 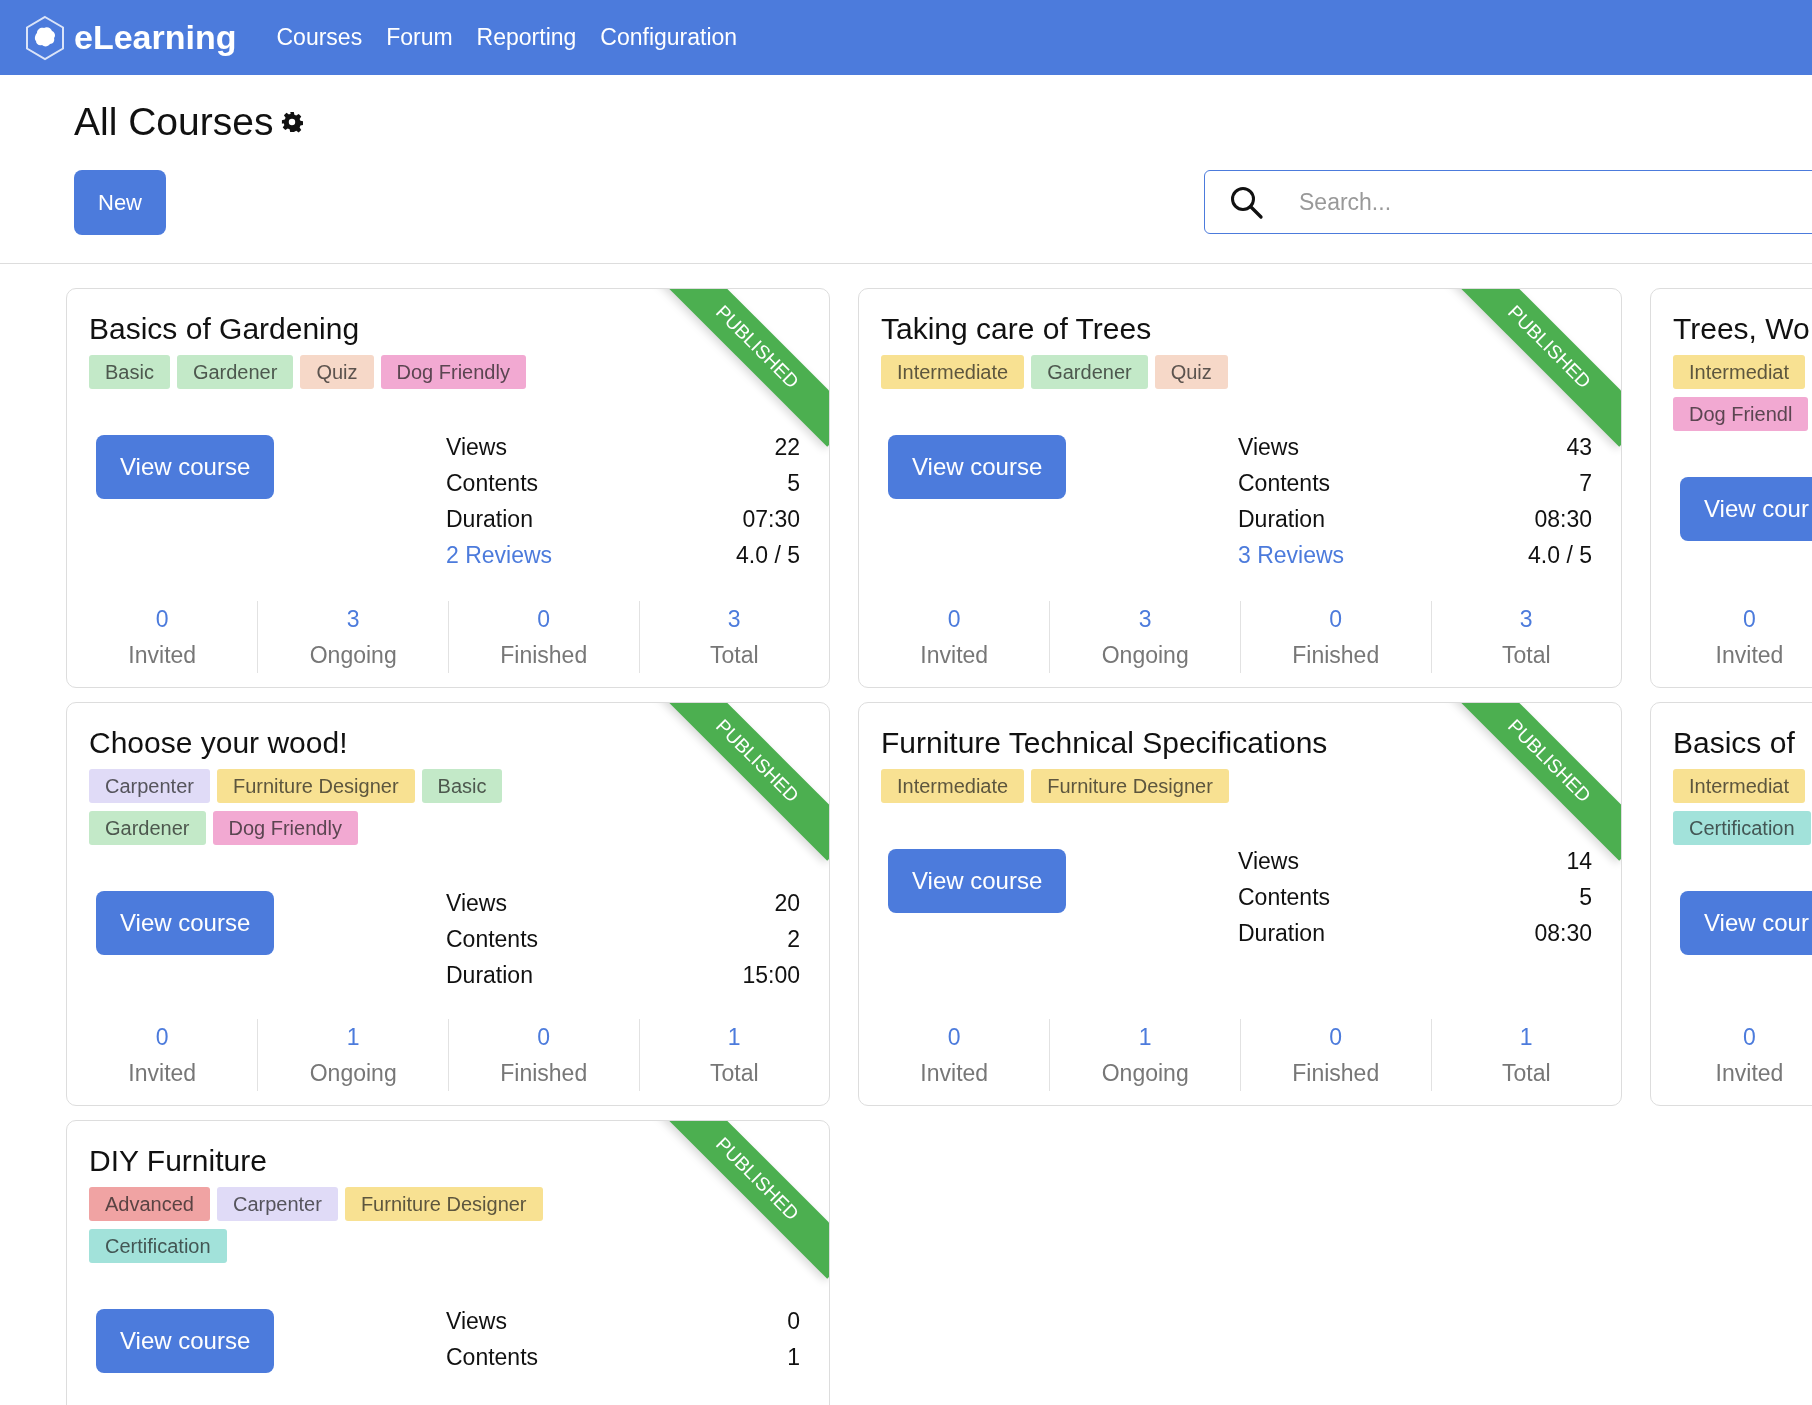 What do you see at coordinates (319, 37) in the screenshot?
I see `nav-link: Courses` at bounding box center [319, 37].